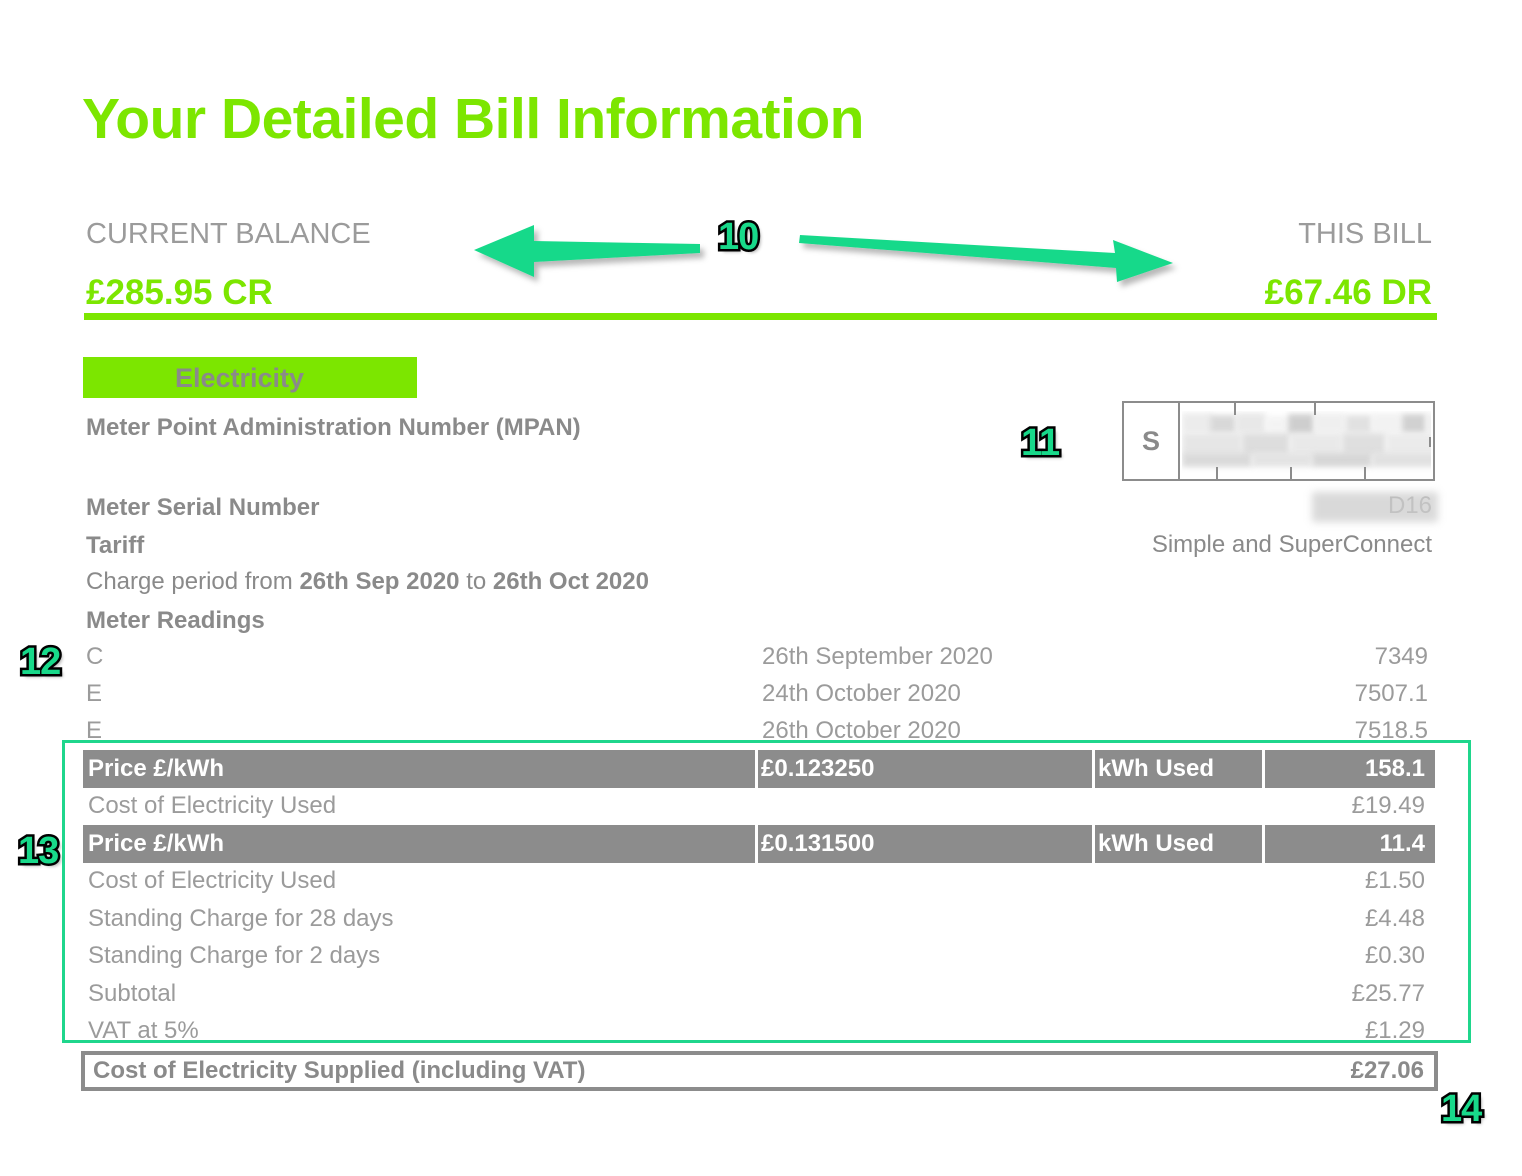 The width and height of the screenshot is (1522, 1176). What do you see at coordinates (818, 768) in the screenshot?
I see `charge-price-value: £0.123250` at bounding box center [818, 768].